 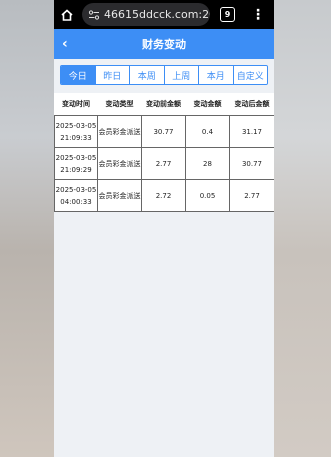 I want to click on cell-before: 2.72, so click(x=163, y=195).